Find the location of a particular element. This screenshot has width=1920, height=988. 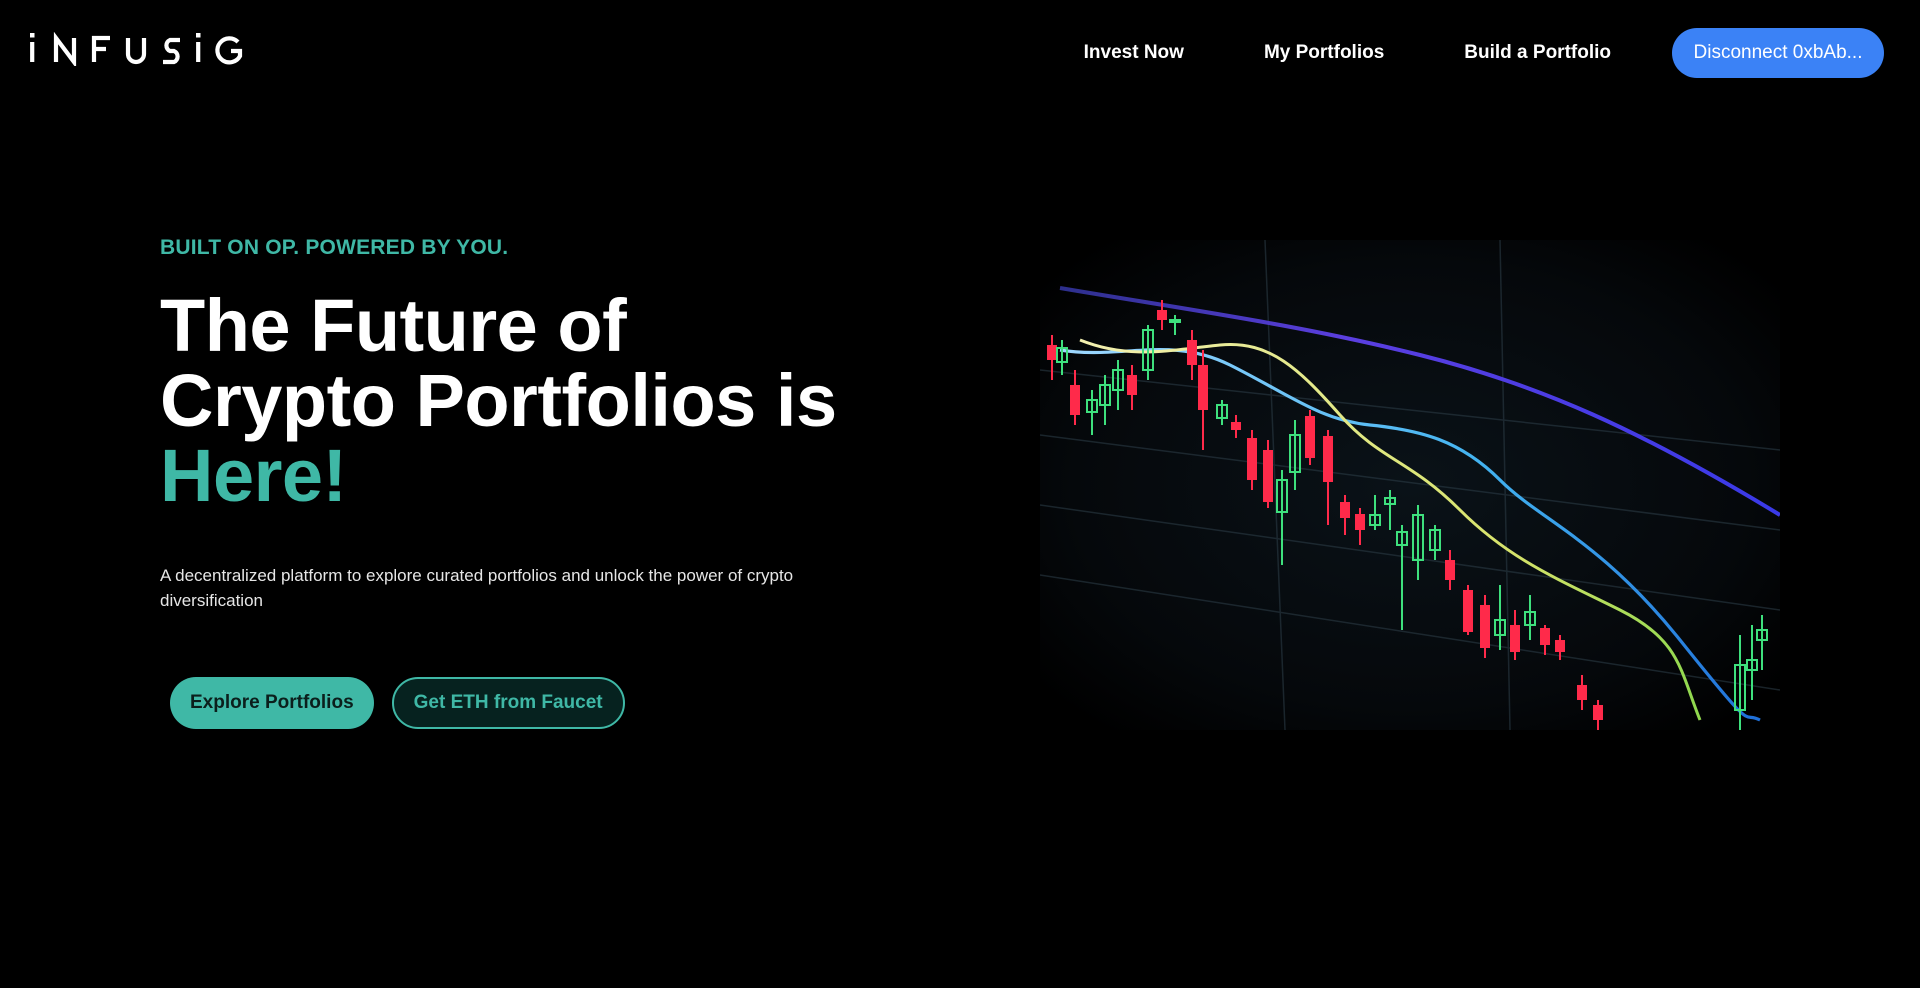

headline-accent: Here! is located at coordinates (253, 475).